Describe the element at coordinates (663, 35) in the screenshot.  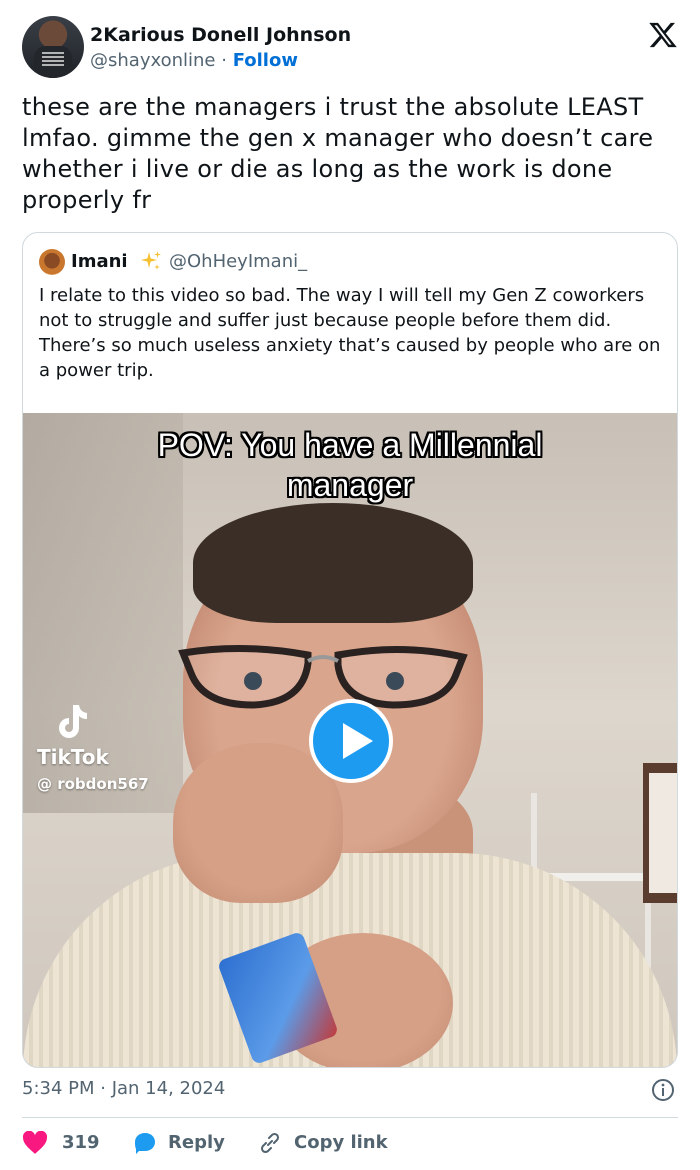
I see `x-logo-icon` at that location.